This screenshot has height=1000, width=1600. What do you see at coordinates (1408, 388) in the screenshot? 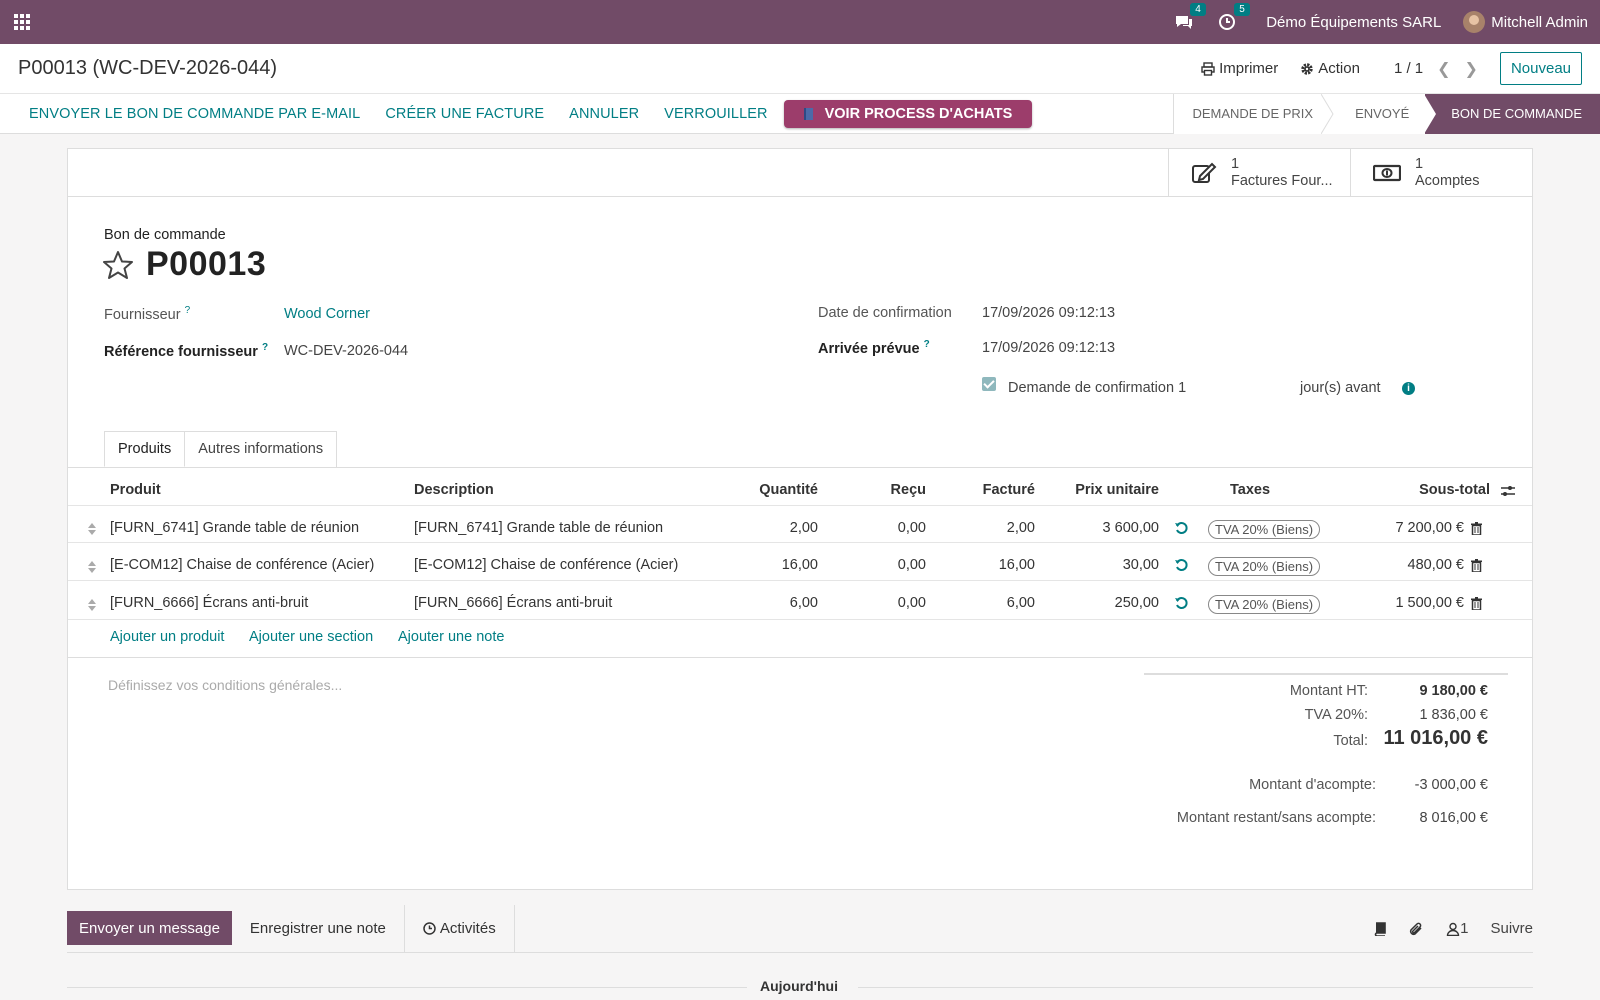
I see `info-icon: i` at bounding box center [1408, 388].